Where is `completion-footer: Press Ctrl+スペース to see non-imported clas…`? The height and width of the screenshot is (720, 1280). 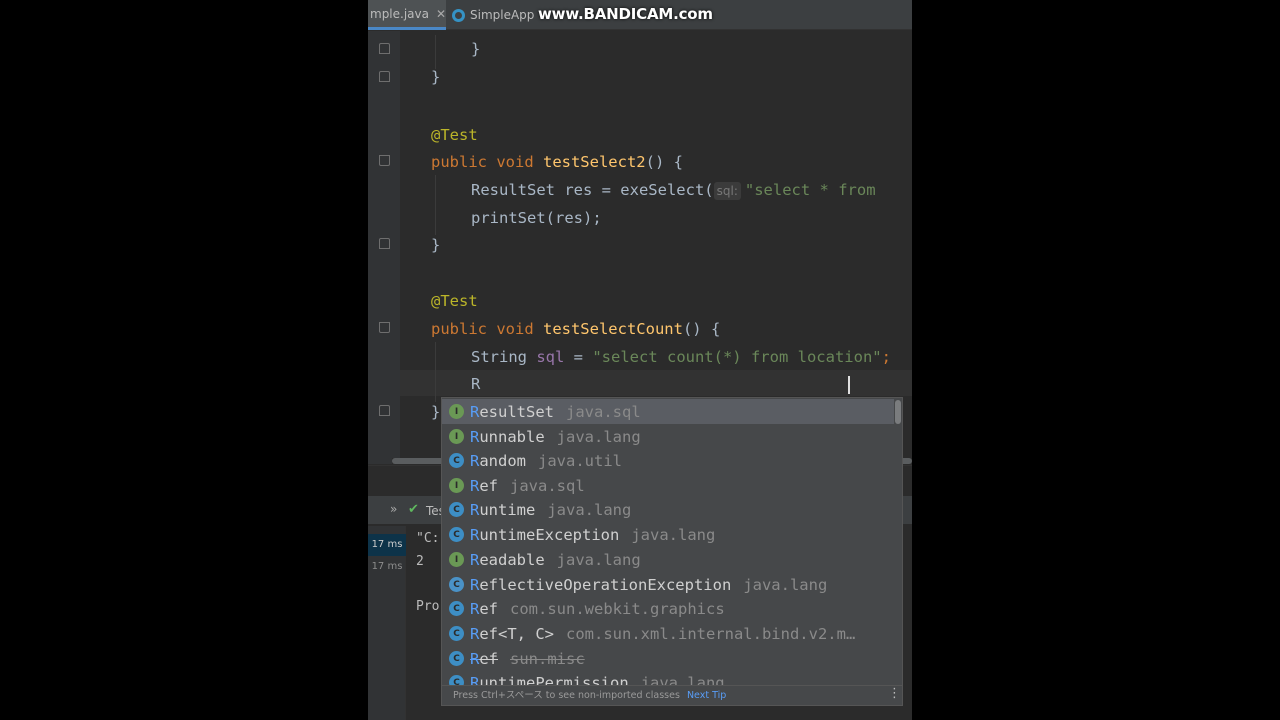
completion-footer: Press Ctrl+スペース to see non-imported clas… is located at coordinates (672, 695).